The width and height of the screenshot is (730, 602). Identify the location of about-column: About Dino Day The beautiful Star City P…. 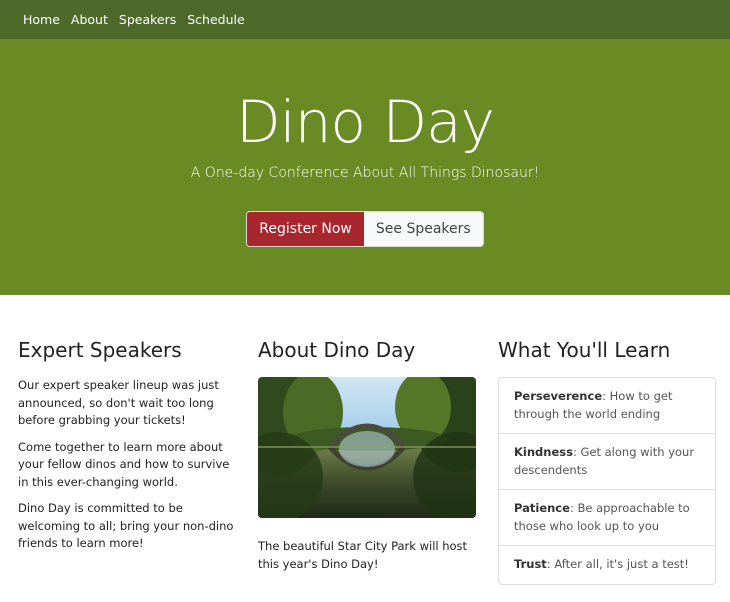
(367, 461).